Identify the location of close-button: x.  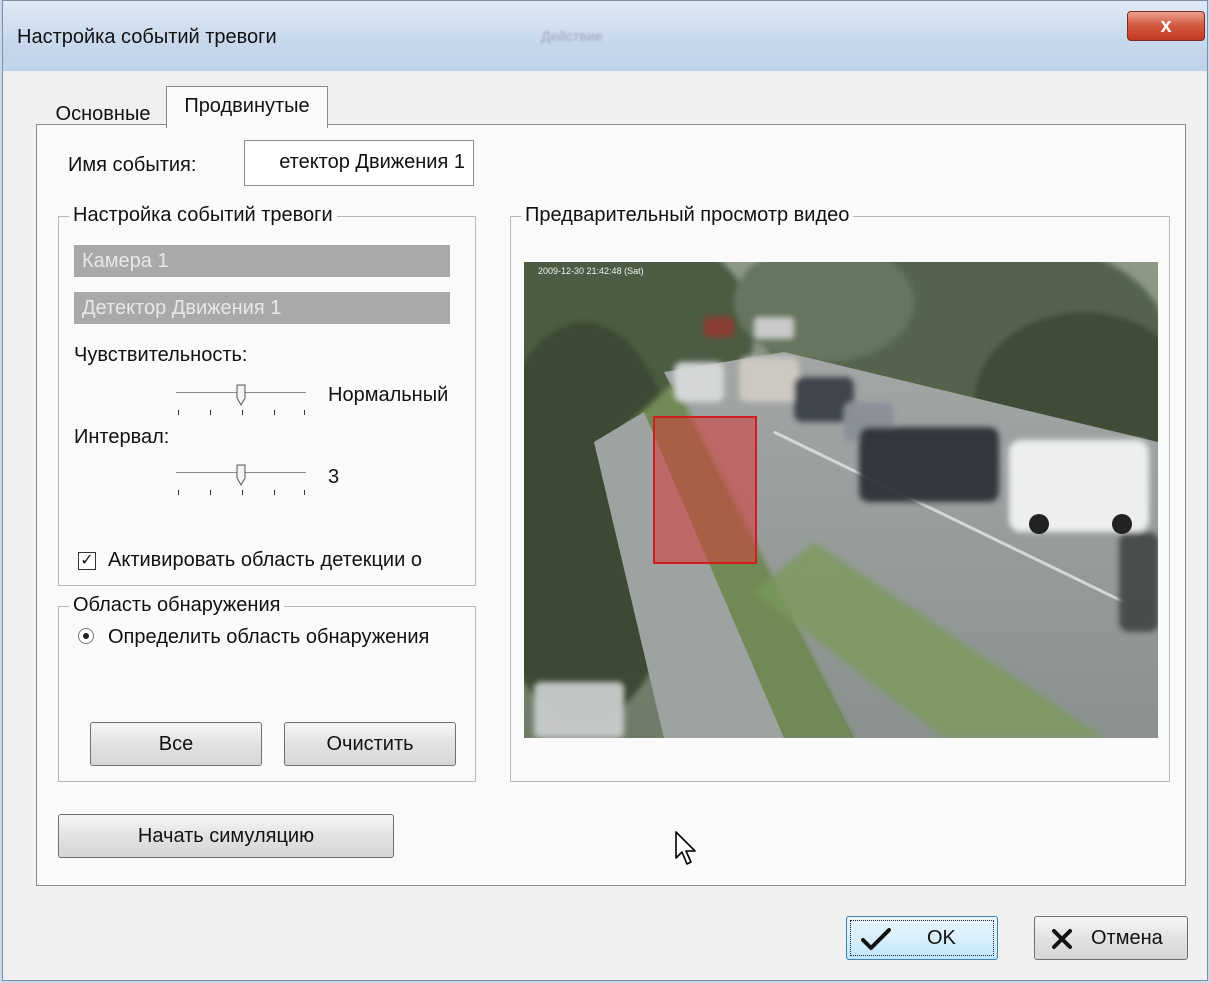
(1166, 26).